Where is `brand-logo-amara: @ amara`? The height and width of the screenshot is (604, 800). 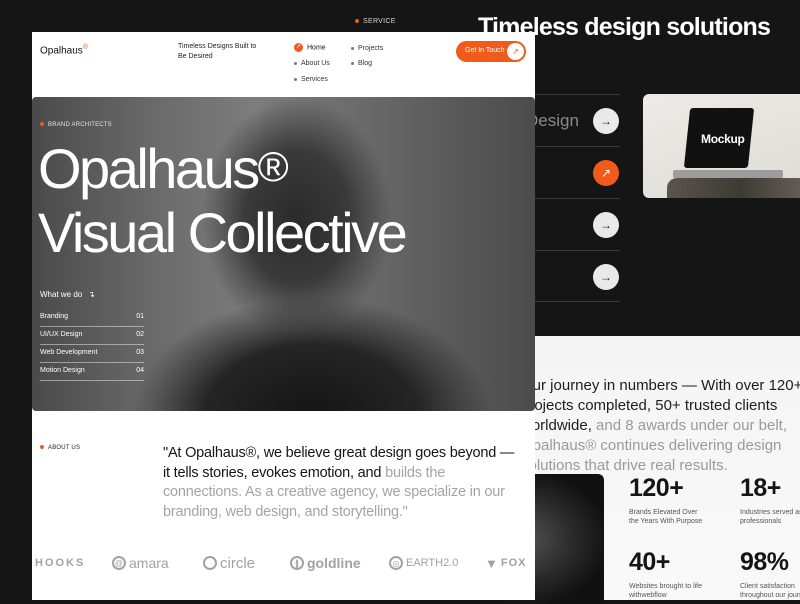 brand-logo-amara: @ amara is located at coordinates (140, 563).